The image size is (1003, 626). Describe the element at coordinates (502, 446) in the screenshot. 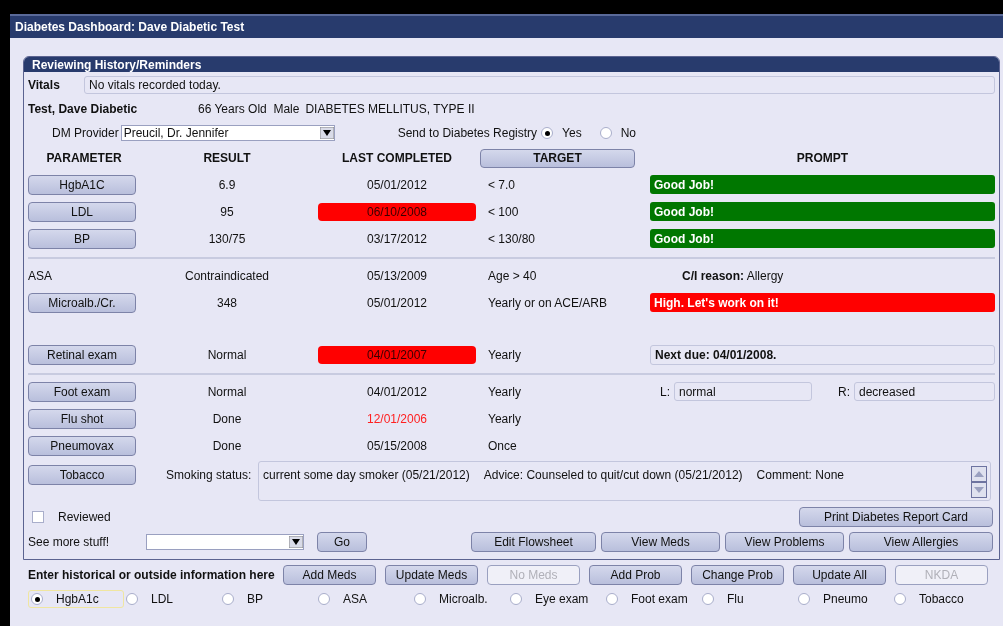

I see `target-value: Once` at that location.